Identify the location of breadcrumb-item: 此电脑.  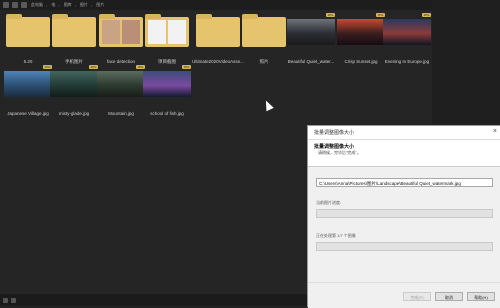
(37, 5).